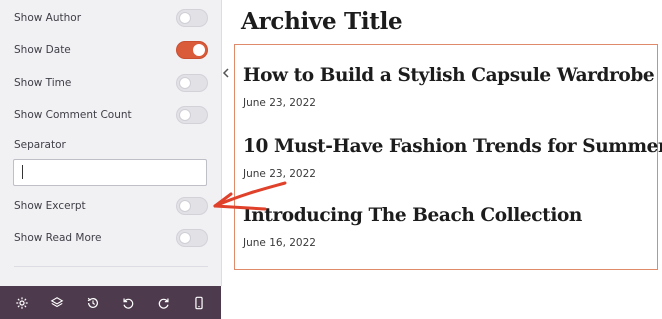 Image resolution: width=662 pixels, height=319 pixels. What do you see at coordinates (93, 303) in the screenshot?
I see `history-icon` at bounding box center [93, 303].